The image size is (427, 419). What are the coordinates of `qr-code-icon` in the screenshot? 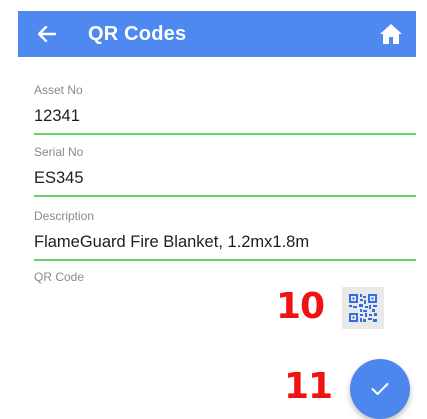 It's located at (363, 308).